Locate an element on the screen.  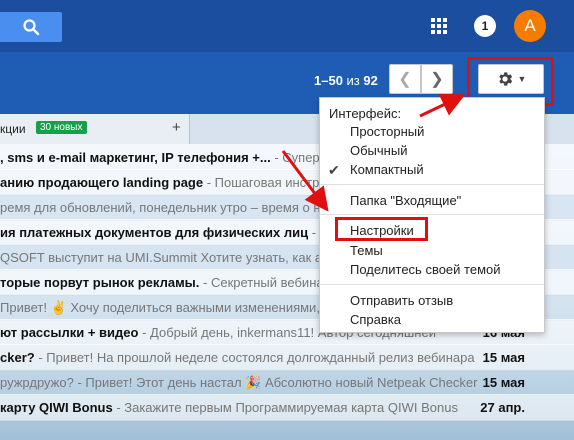
chevron-left-icon: ❮ is located at coordinates (405, 79).